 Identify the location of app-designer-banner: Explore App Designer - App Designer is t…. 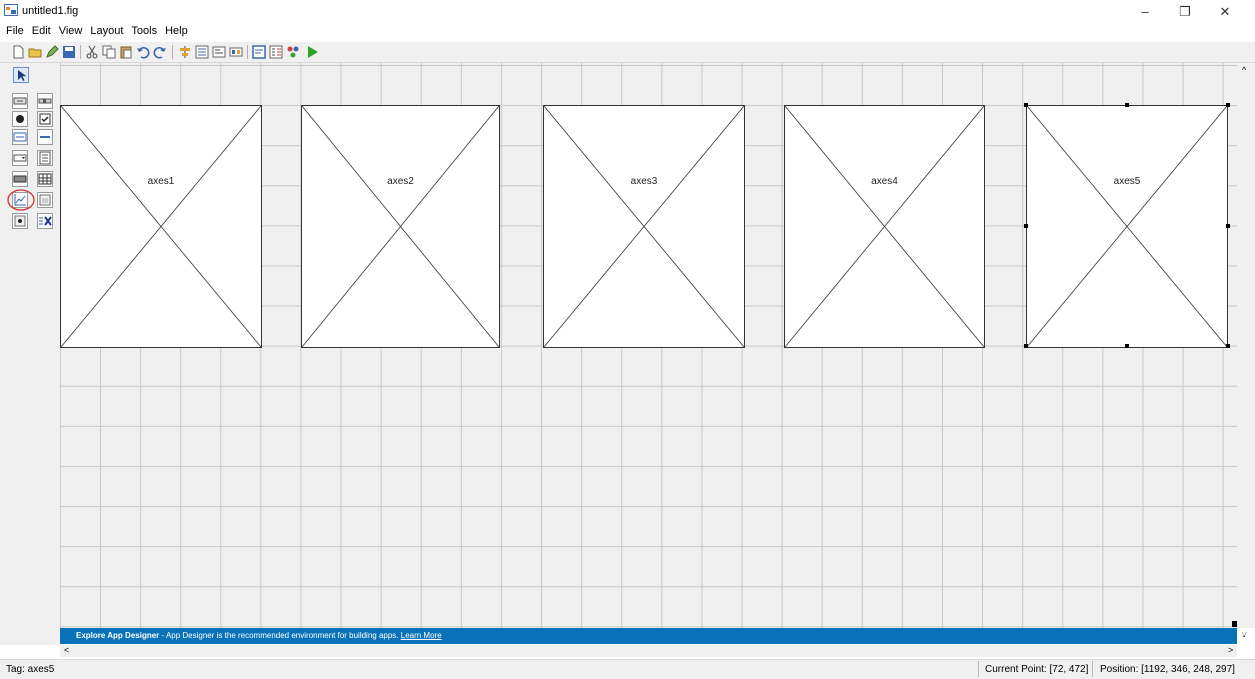
(654, 636).